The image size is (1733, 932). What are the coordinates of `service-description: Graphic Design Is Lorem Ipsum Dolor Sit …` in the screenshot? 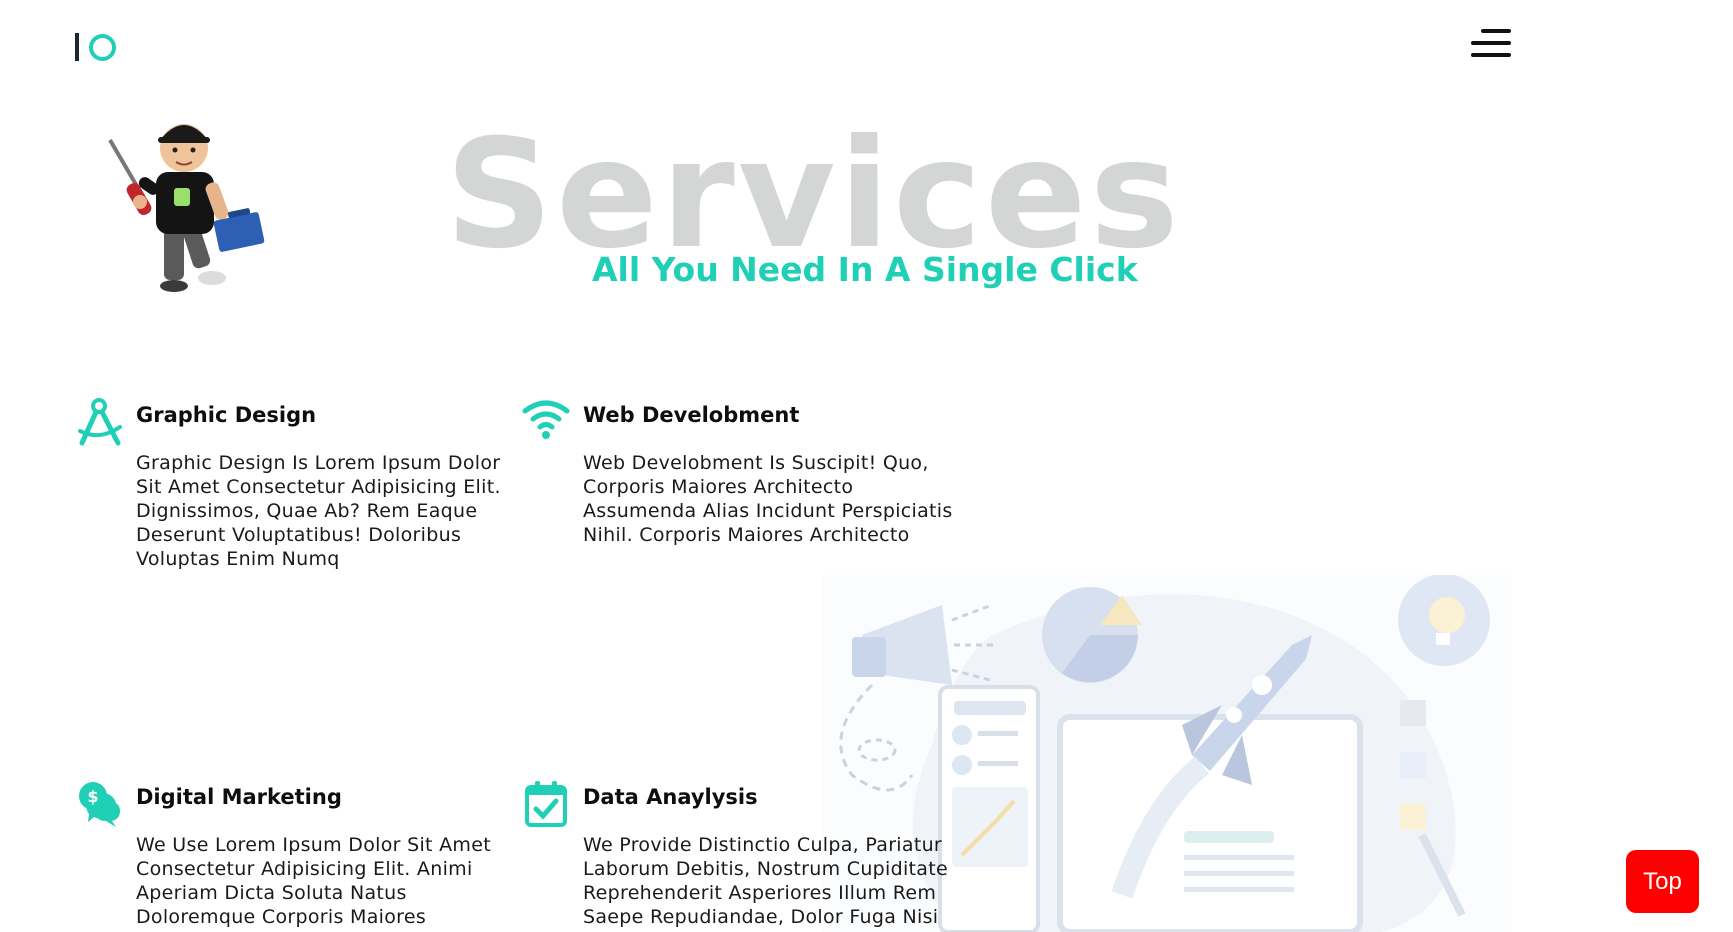 It's located at (318, 511).